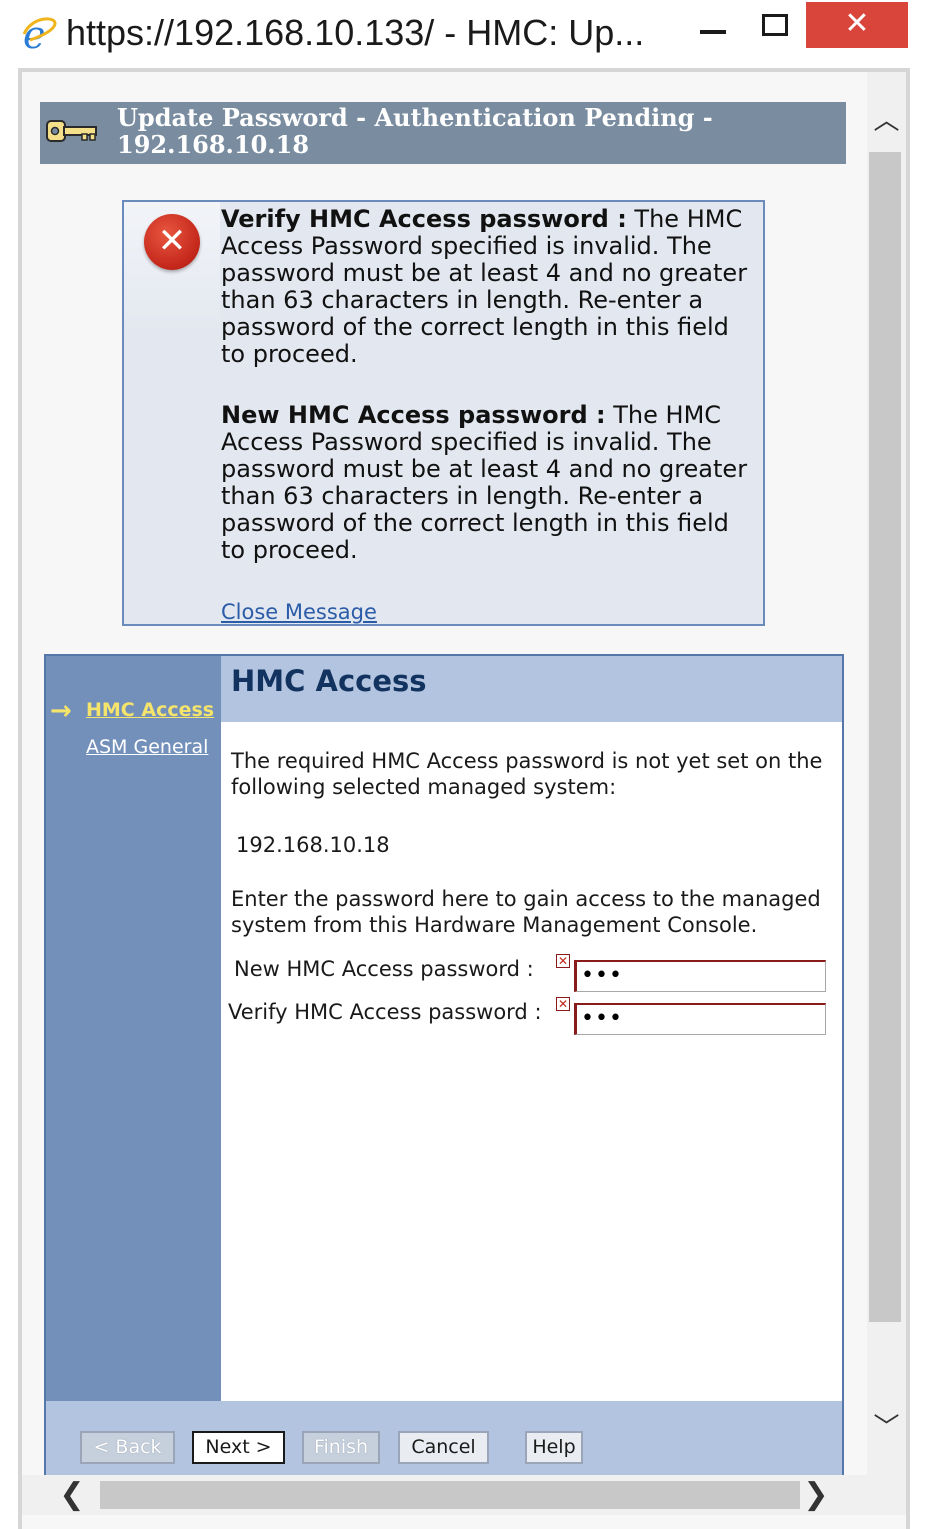 Image resolution: width=927 pixels, height=1529 pixels. I want to click on section-title: HMC Access, so click(329, 681).